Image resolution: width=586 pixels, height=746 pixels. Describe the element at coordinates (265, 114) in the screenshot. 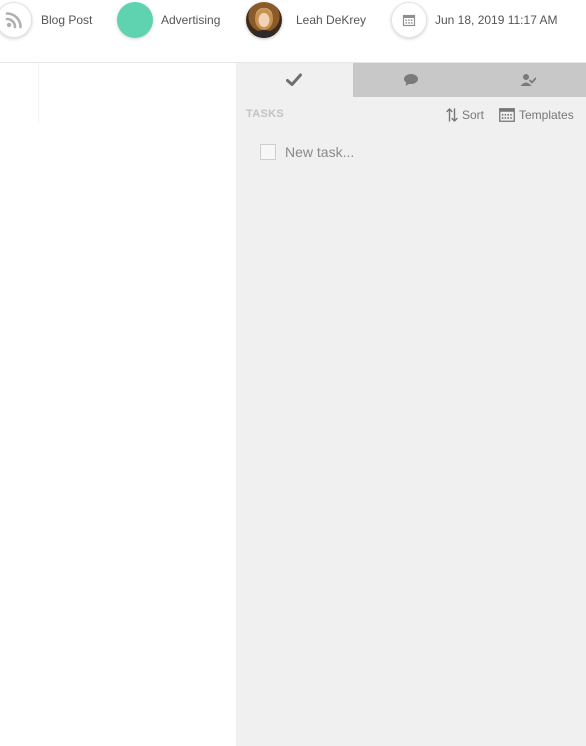

I see `tasks-title: TASKS` at that location.